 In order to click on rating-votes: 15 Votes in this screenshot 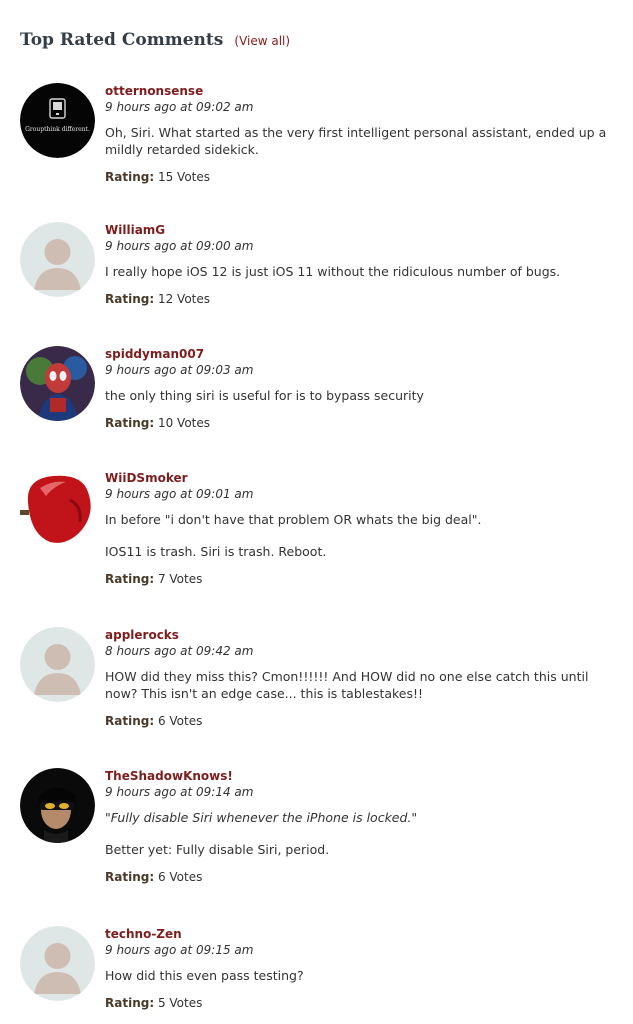, I will do `click(183, 177)`.